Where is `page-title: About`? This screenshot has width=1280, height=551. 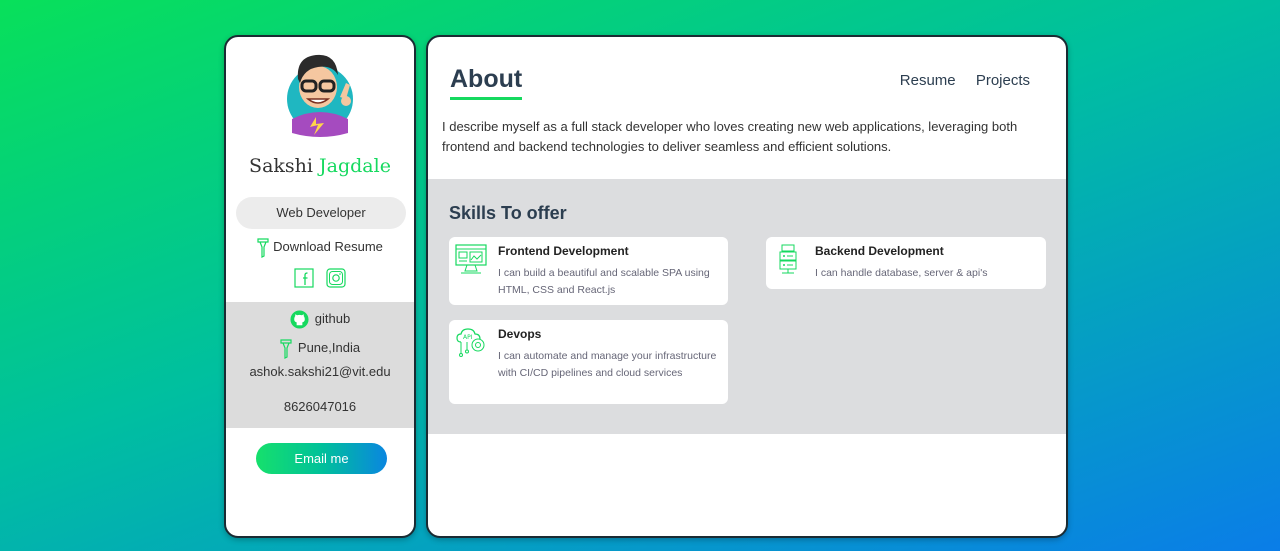 page-title: About is located at coordinates (486, 82).